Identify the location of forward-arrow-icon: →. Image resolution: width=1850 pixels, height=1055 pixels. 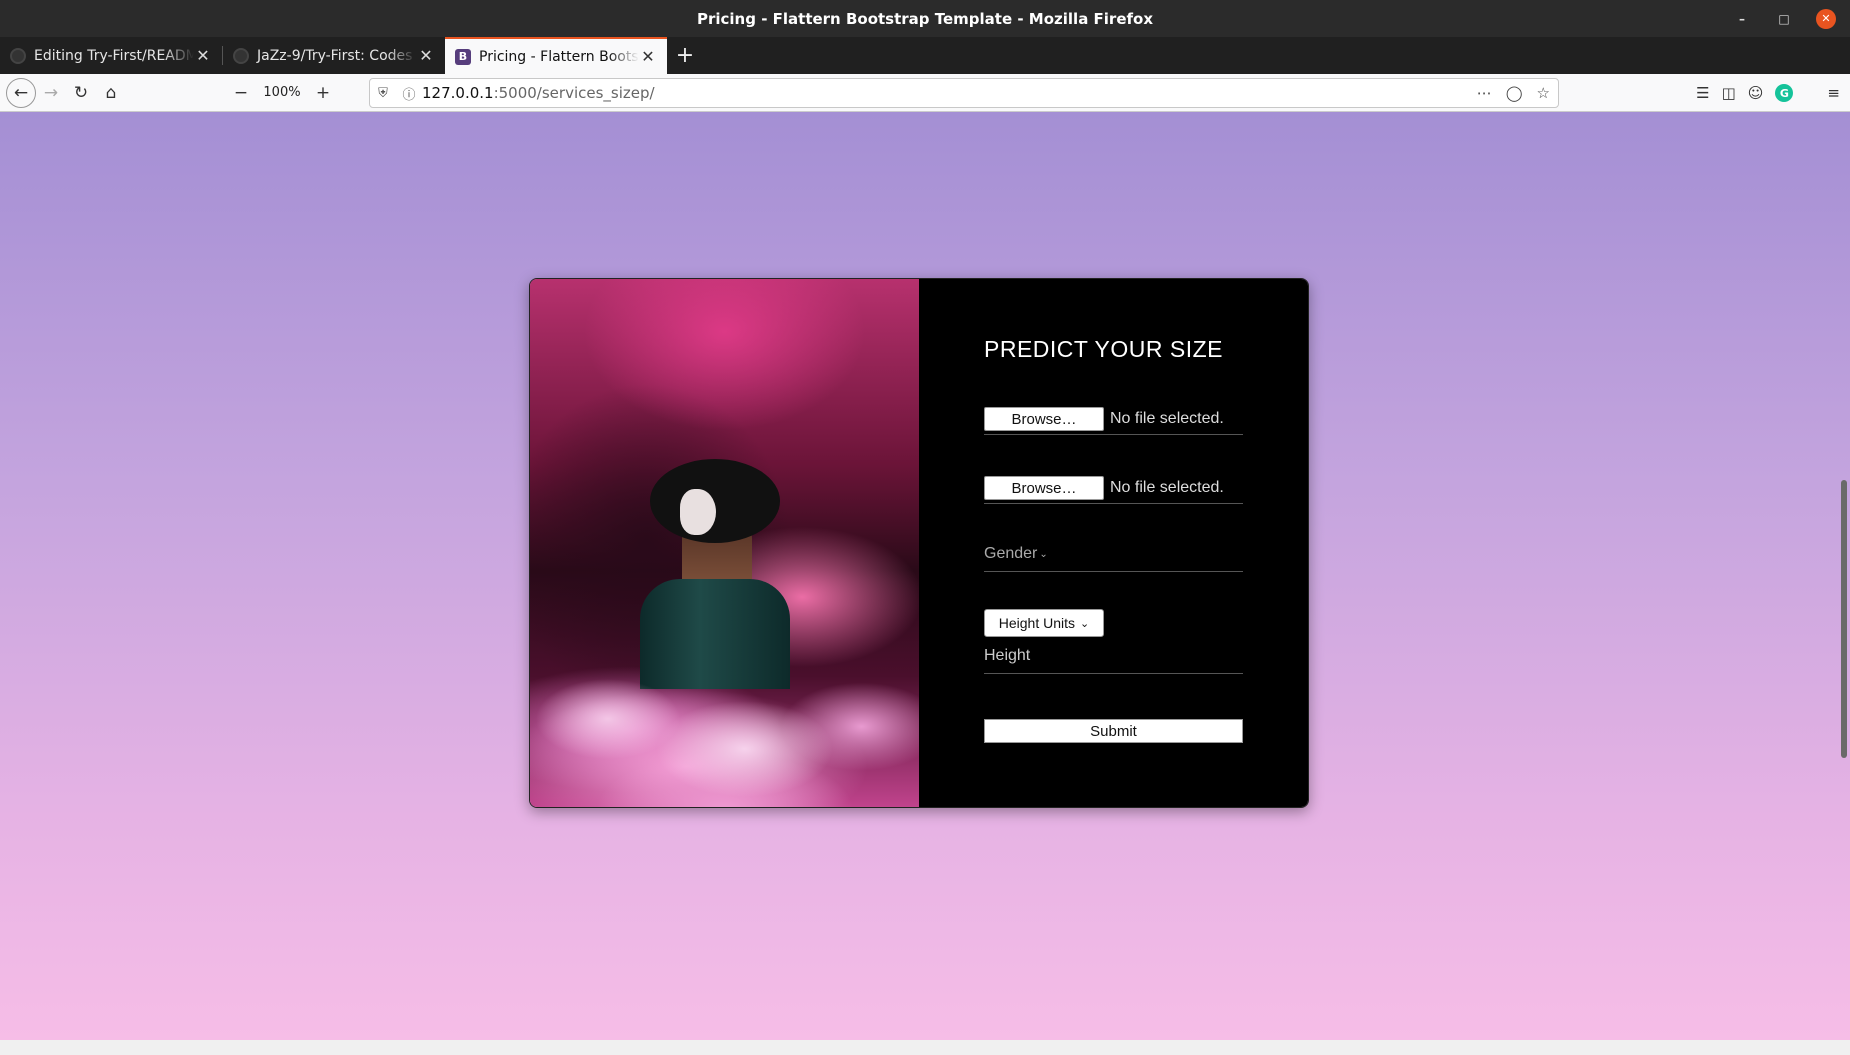
(51, 93).